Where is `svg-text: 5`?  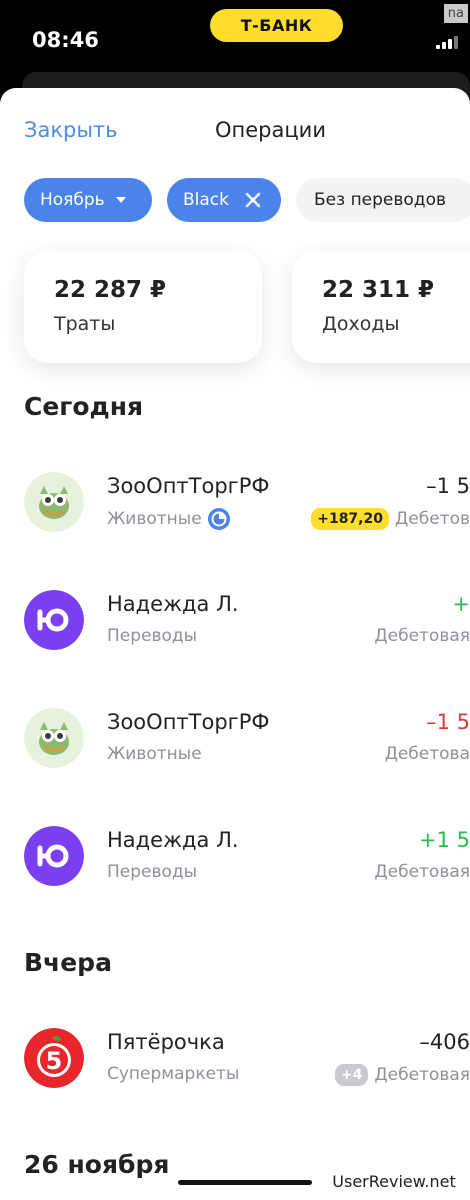 svg-text: 5 is located at coordinates (54, 1061).